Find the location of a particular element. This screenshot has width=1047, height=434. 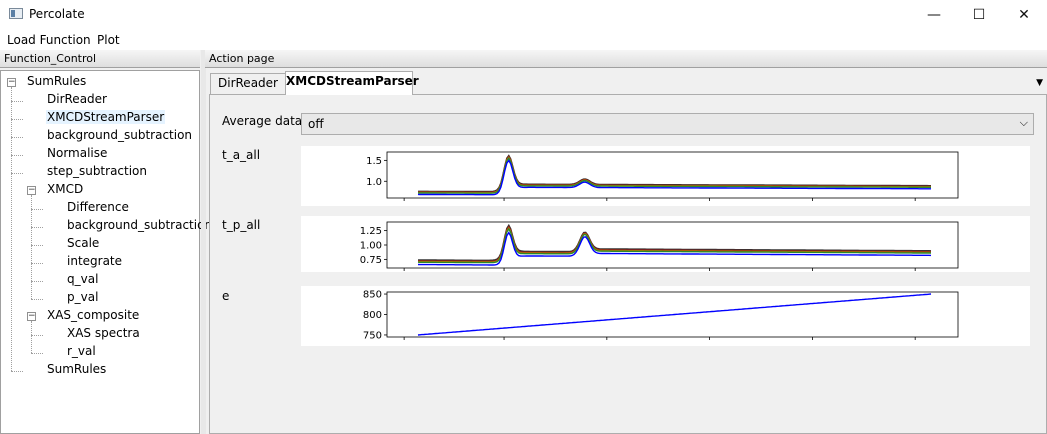

tree-item-xmcdstreamparser: XMCDStreamParser is located at coordinates (106, 117).